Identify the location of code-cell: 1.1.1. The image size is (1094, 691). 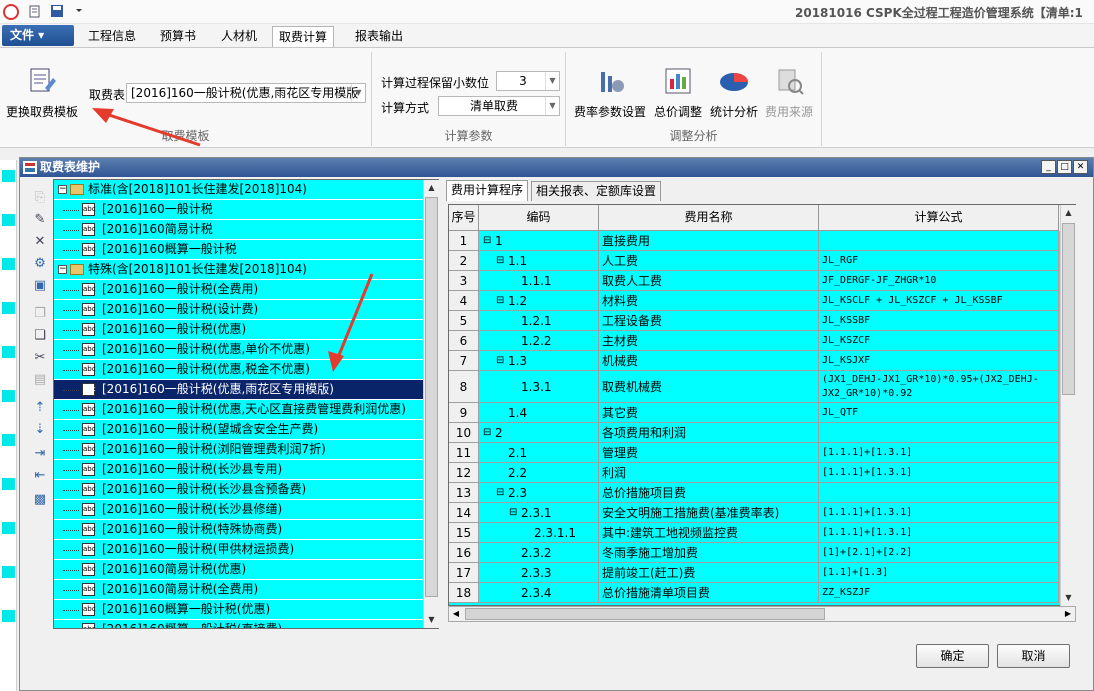
(539, 281).